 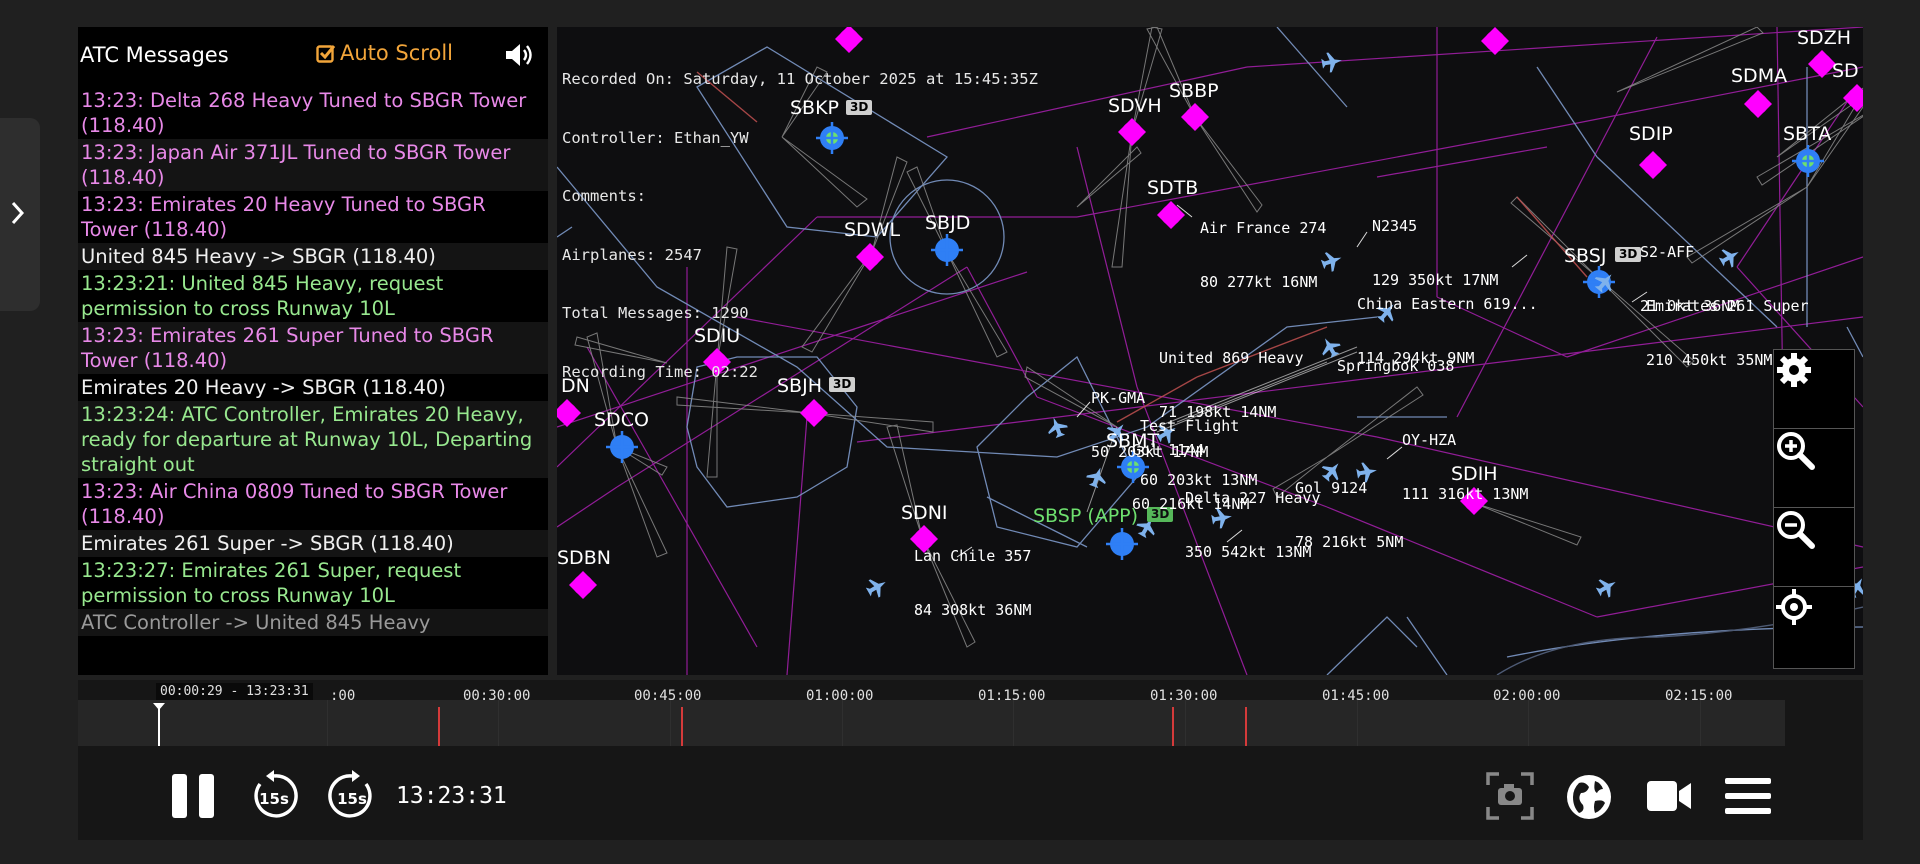 What do you see at coordinates (1085, 516) in the screenshot?
I see `fix-label: SBSP (APP)` at bounding box center [1085, 516].